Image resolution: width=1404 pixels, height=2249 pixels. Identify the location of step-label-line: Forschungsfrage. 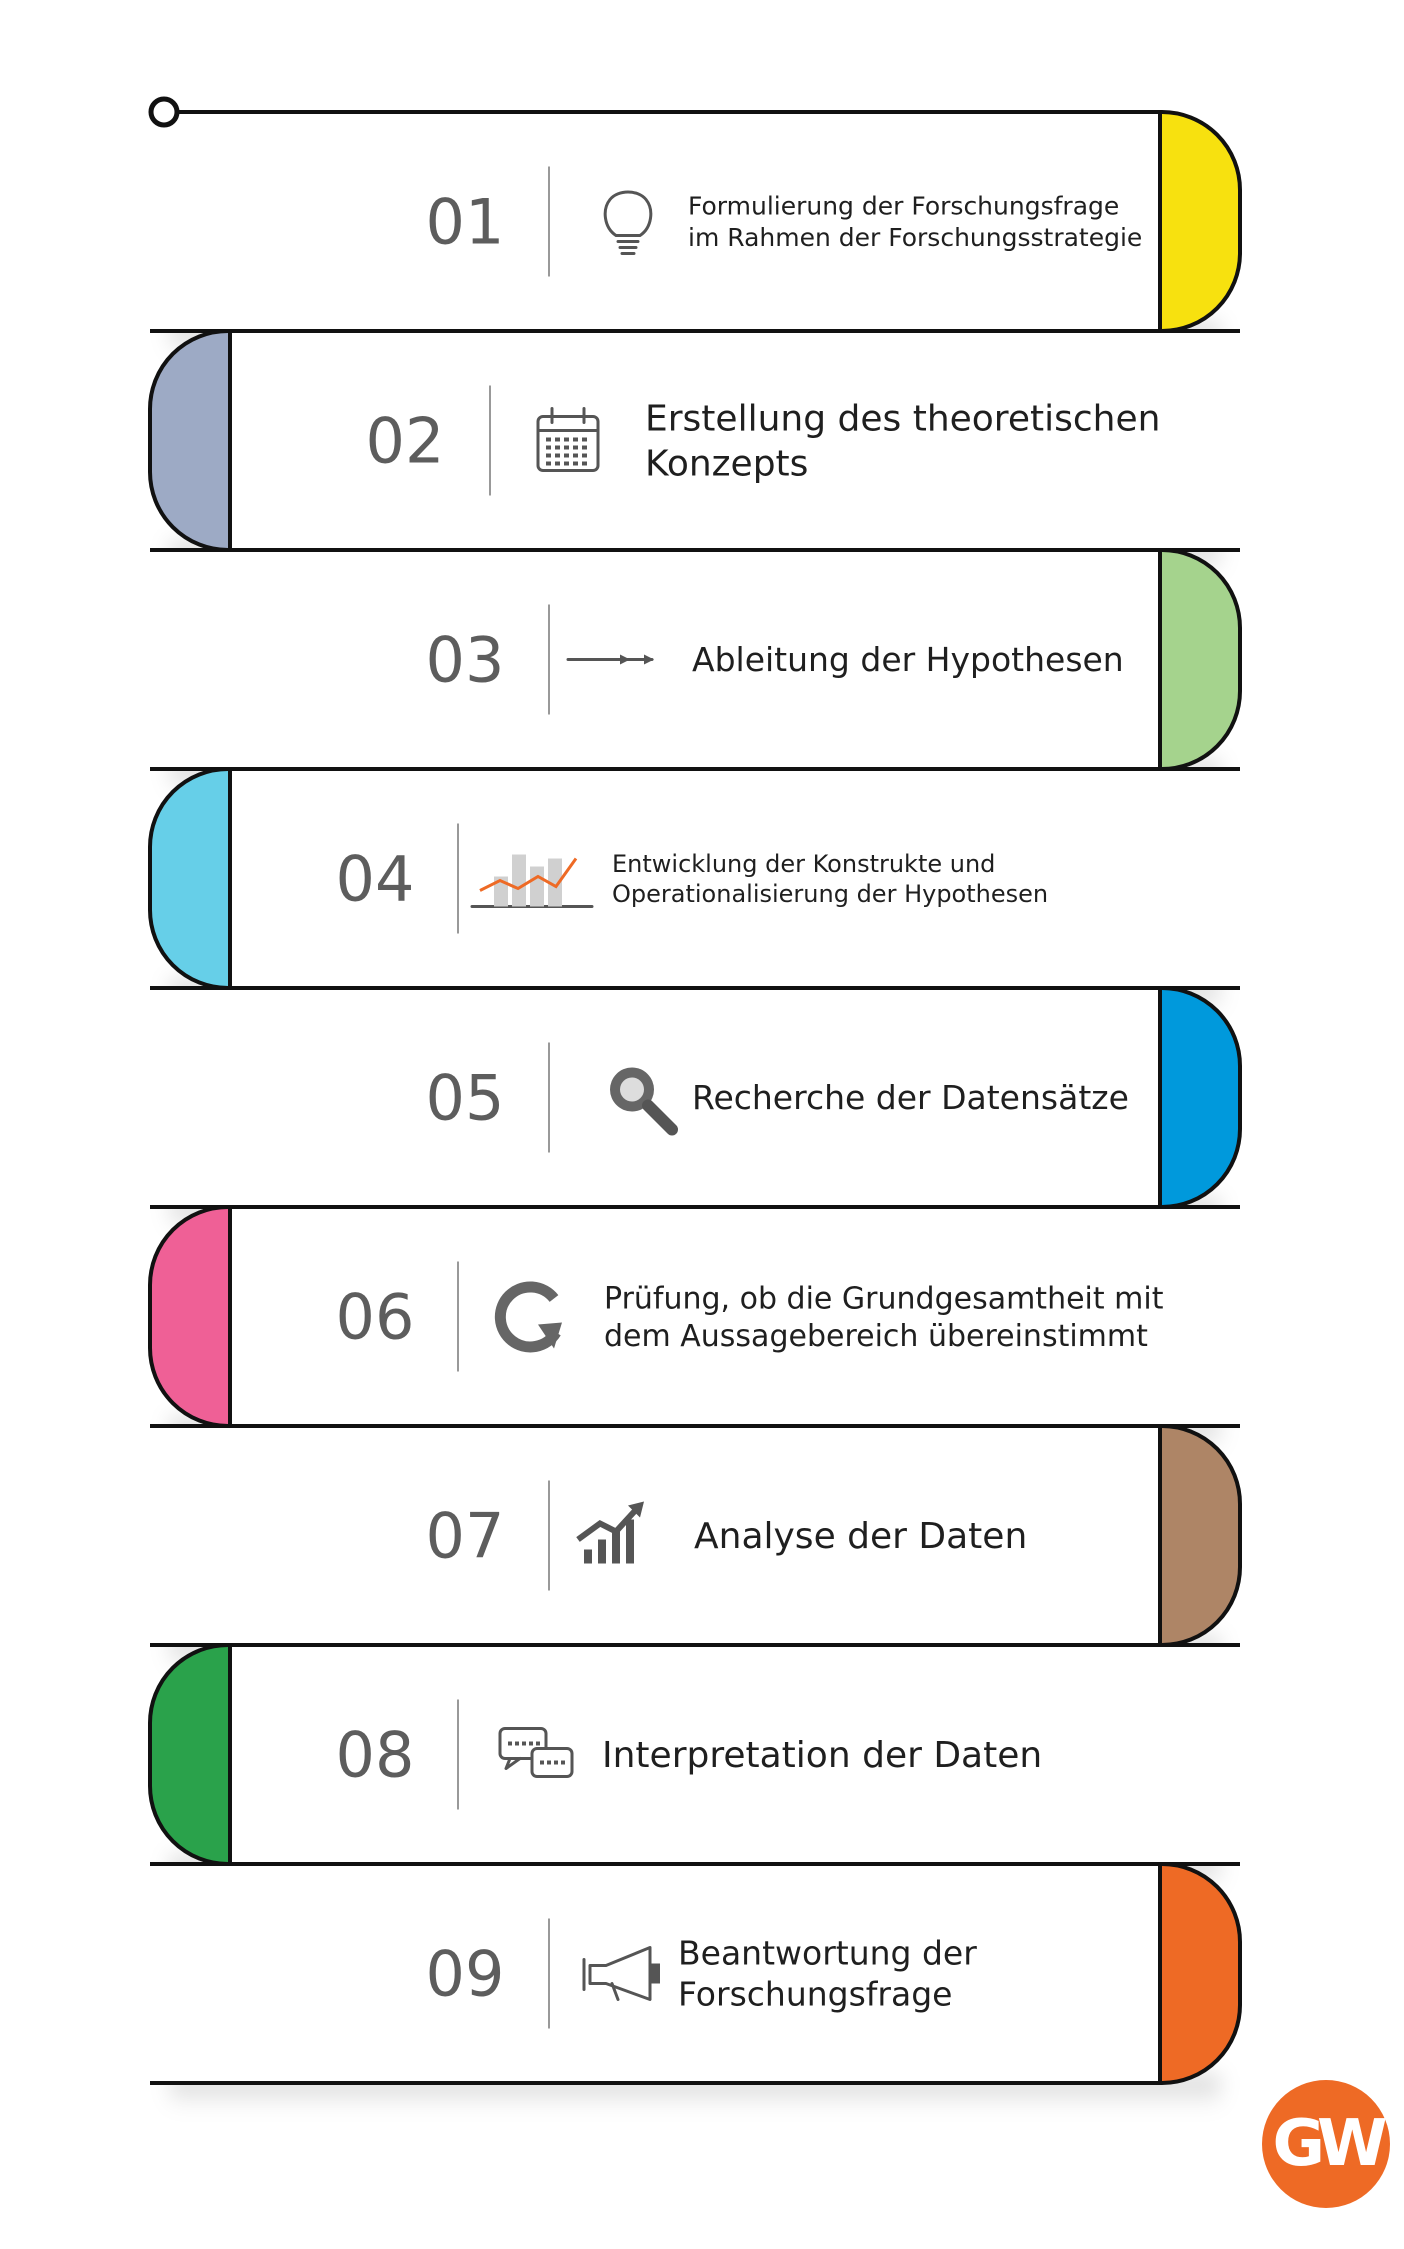
(815, 1994).